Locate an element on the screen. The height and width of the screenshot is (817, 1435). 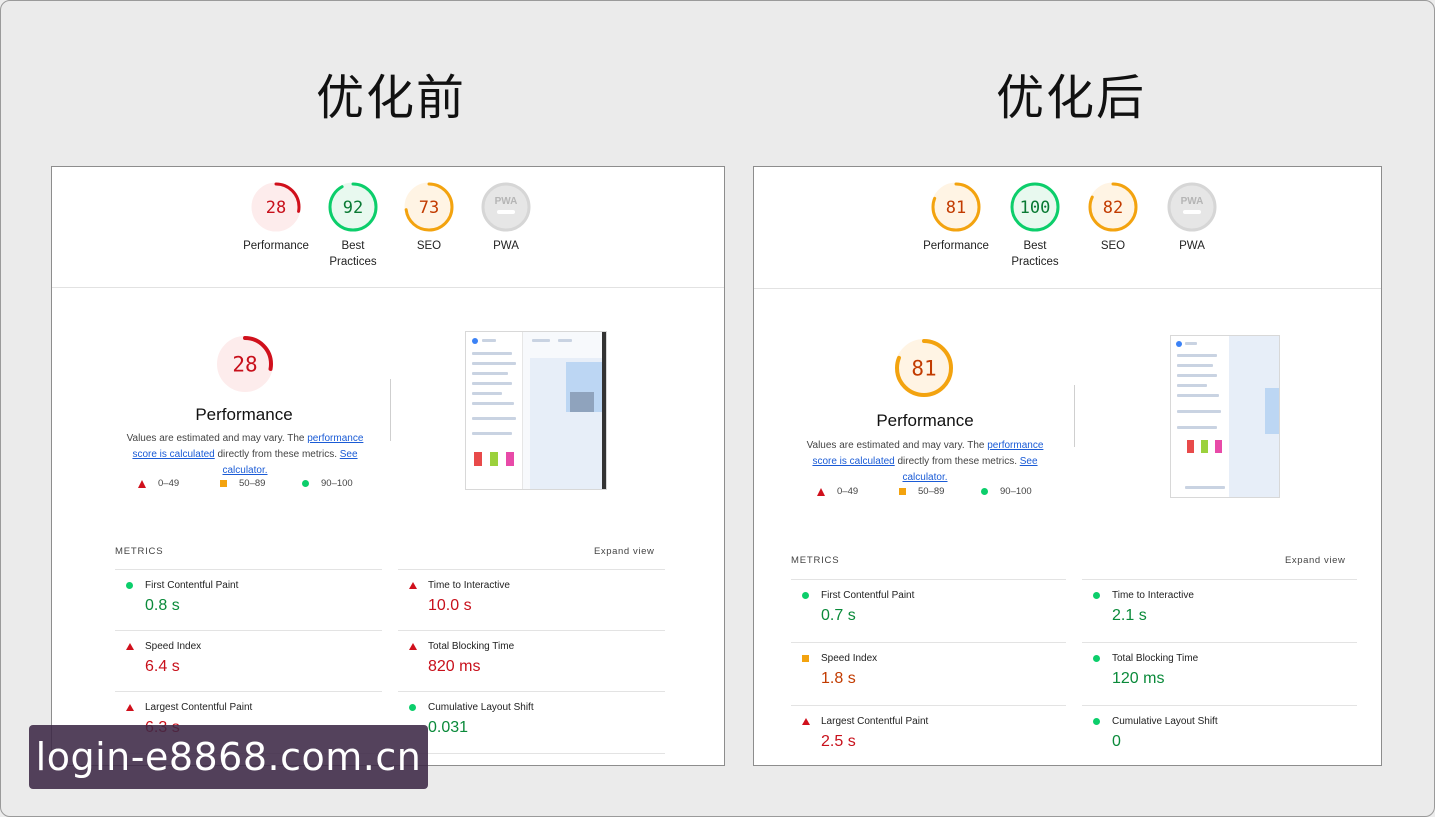
metric-value: 0.031 is located at coordinates (448, 727).